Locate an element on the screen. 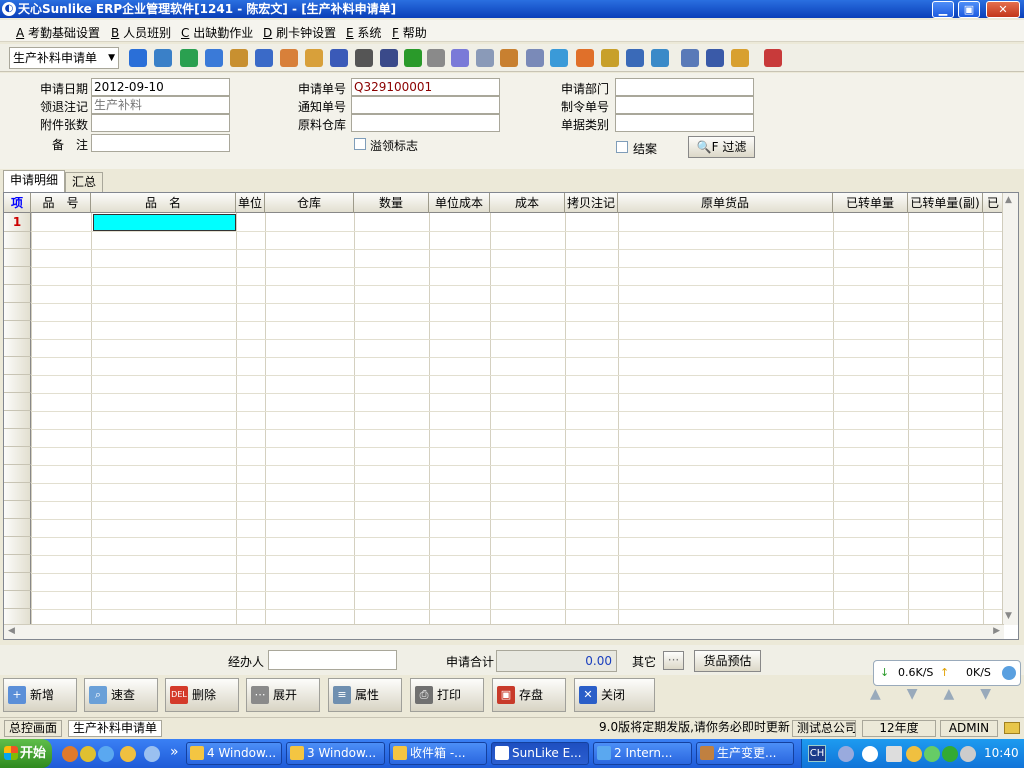 Image resolution: width=1024 pixels, height=768 pixels. remark-field: 生产补料 is located at coordinates (160, 105).